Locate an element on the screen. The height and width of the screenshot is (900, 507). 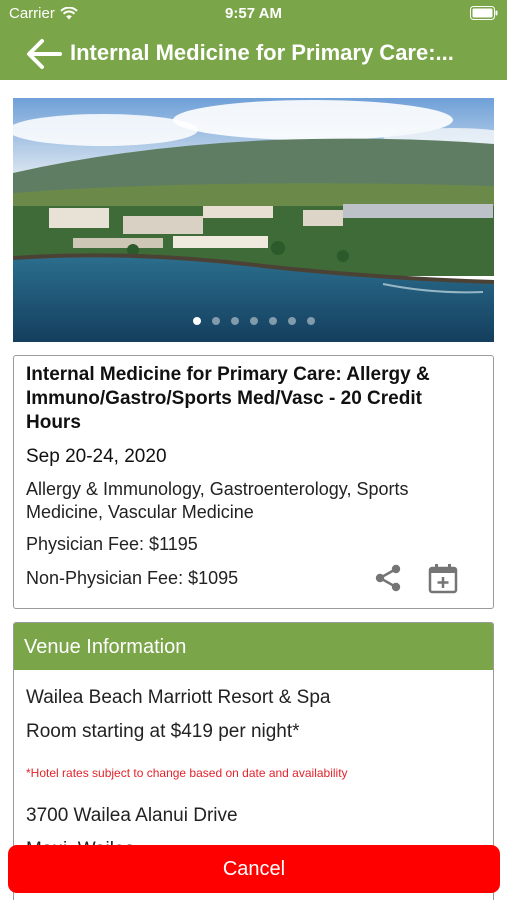
non-physician-fee: Non-Physician Fee: $1095 is located at coordinates (132, 578).